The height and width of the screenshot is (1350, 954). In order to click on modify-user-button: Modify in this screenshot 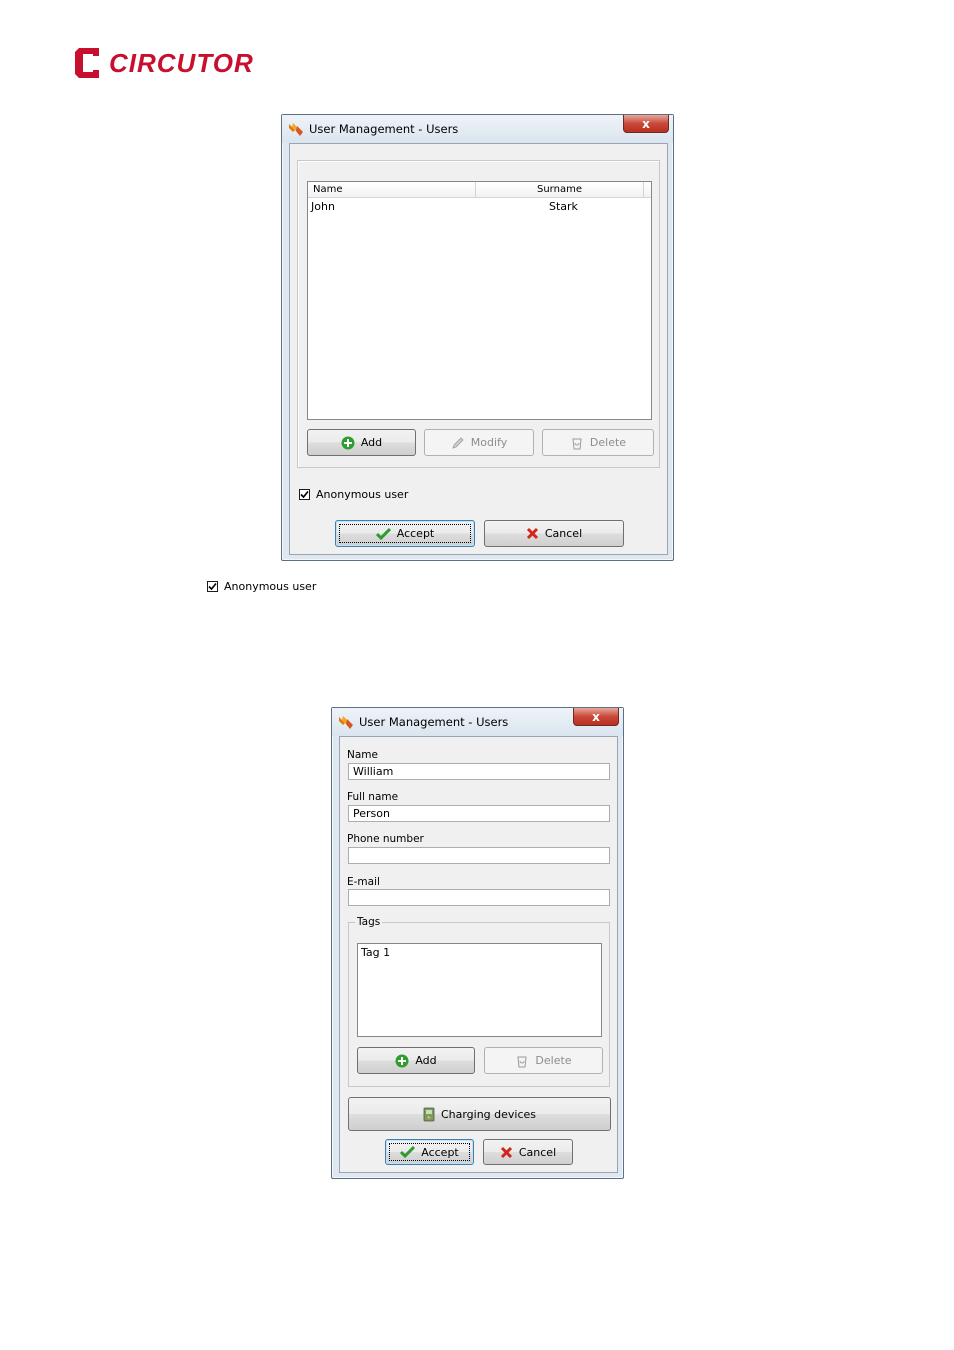, I will do `click(479, 442)`.